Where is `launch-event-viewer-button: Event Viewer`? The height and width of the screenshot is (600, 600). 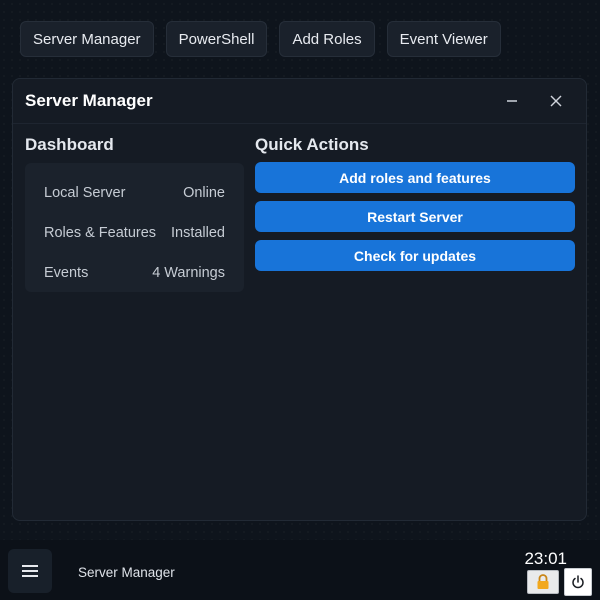
launch-event-viewer-button: Event Viewer is located at coordinates (443, 39).